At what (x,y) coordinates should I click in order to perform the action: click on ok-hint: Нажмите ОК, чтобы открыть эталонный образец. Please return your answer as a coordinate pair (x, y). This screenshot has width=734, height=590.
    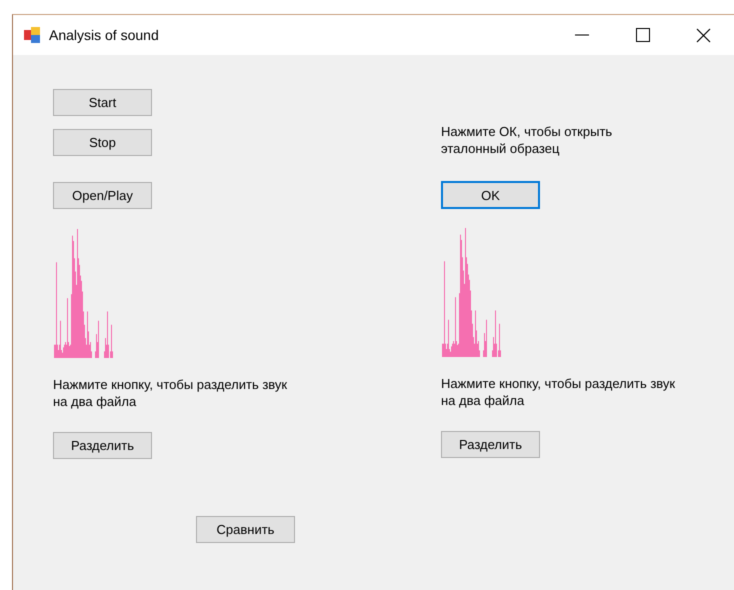
    Looking at the image, I should click on (527, 140).